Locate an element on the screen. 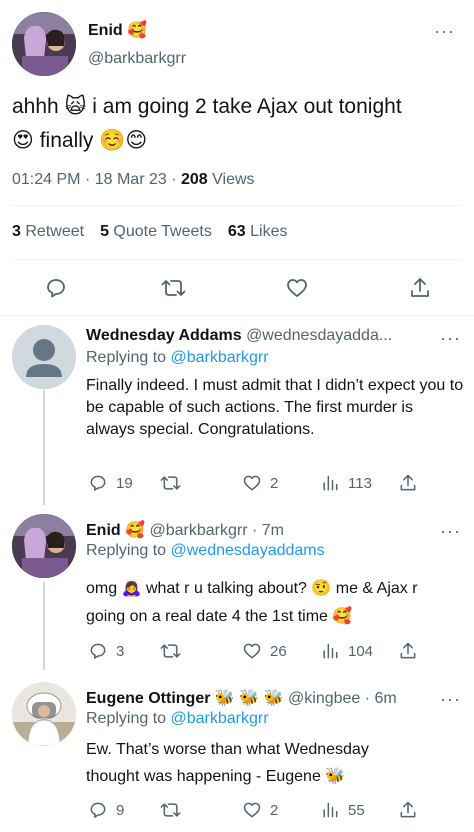 The width and height of the screenshot is (474, 832). avatar-eugene is located at coordinates (44, 714).